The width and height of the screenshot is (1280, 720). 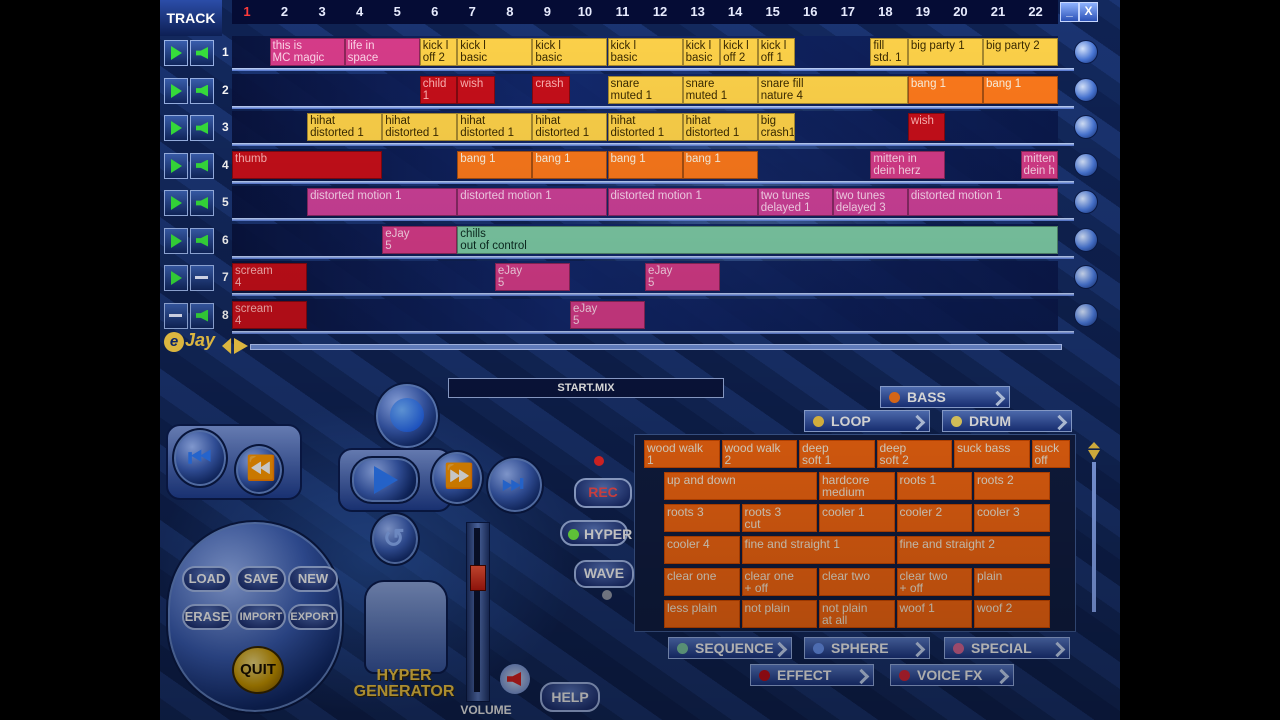 I want to click on sample-item: plain, so click(x=1012, y=582).